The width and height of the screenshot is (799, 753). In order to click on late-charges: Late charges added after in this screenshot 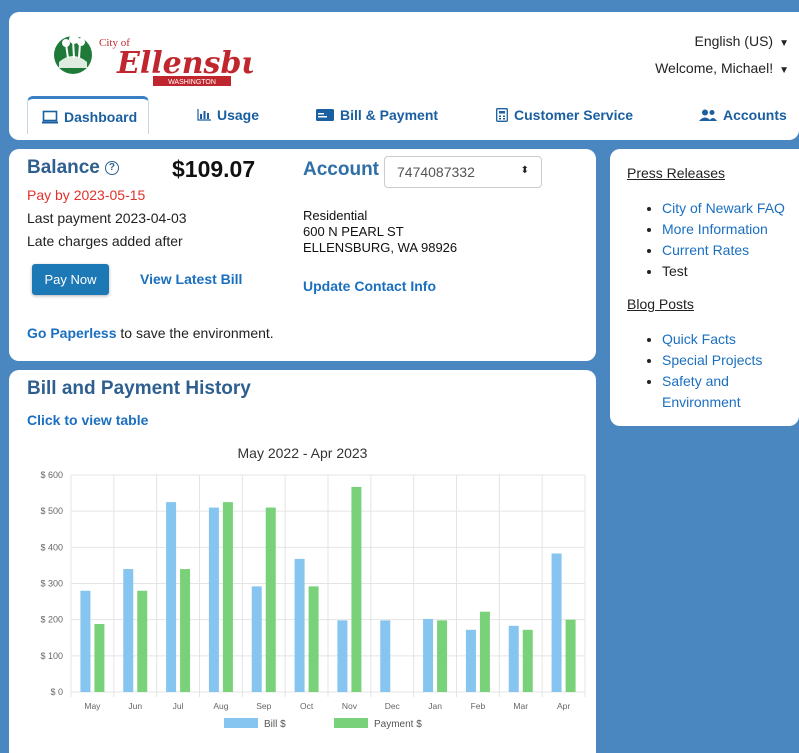, I will do `click(105, 241)`.